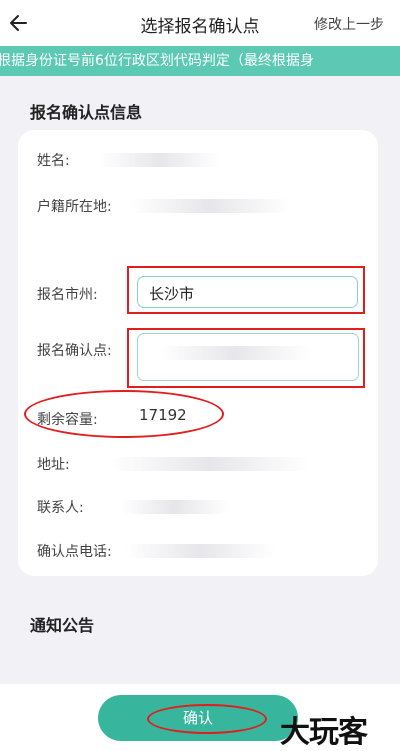 The height and width of the screenshot is (751, 400). What do you see at coordinates (246, 290) in the screenshot?
I see `annotation-box-city` at bounding box center [246, 290].